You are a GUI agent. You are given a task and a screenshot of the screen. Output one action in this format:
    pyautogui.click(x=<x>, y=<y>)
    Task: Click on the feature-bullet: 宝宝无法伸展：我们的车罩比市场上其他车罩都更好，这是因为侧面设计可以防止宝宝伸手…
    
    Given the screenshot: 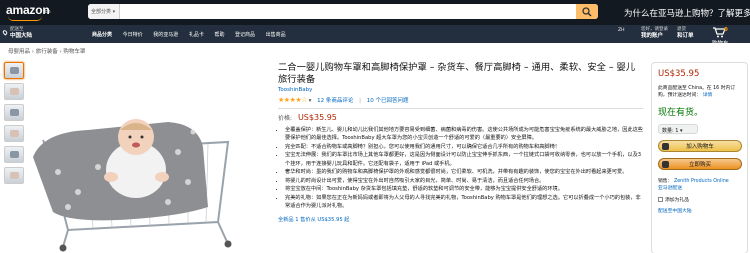 What is the action you would take?
    pyautogui.click(x=464, y=159)
    